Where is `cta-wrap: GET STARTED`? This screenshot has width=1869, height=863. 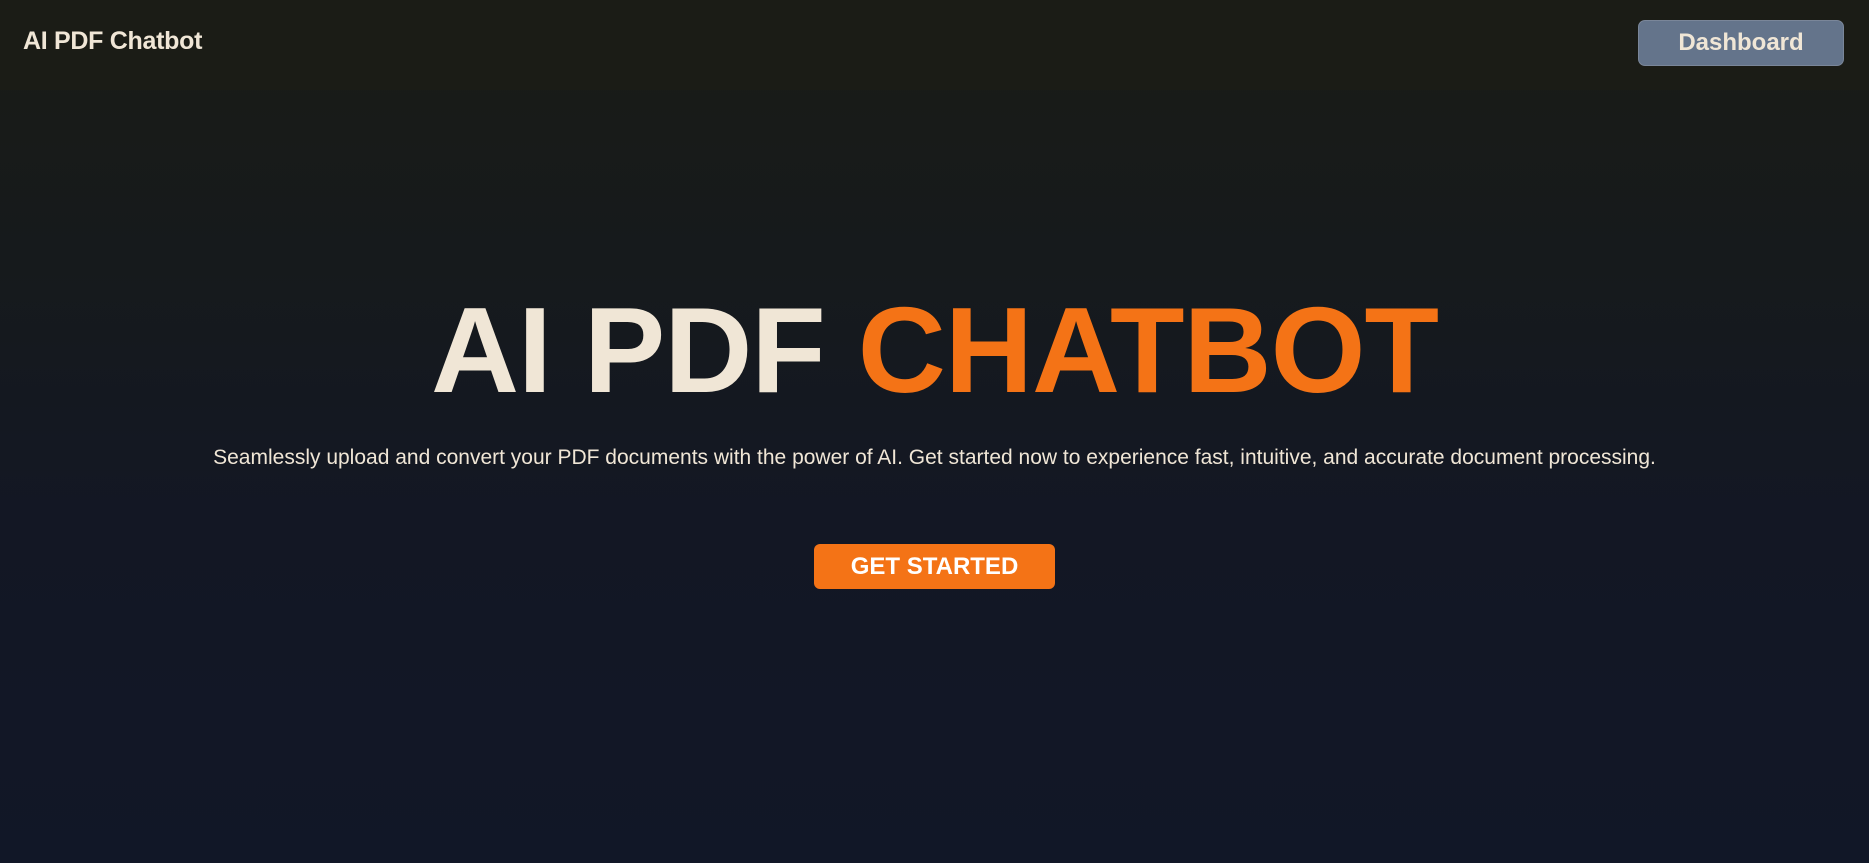
cta-wrap: GET STARTED is located at coordinates (934, 566).